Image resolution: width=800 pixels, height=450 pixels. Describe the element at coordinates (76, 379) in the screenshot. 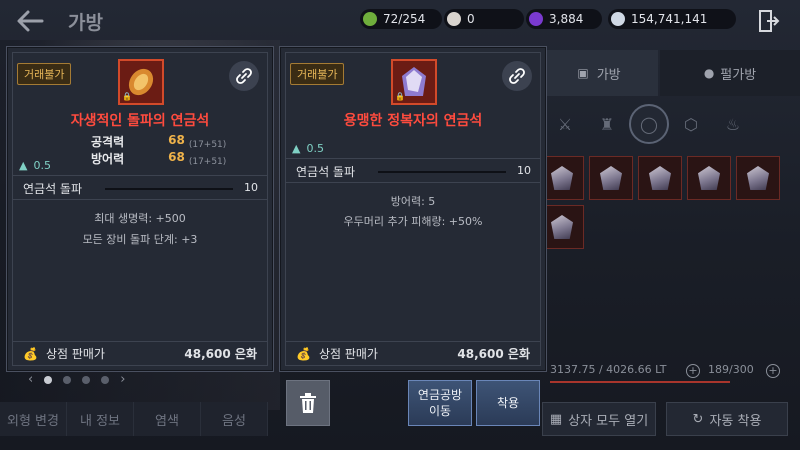

I see `pager: ‹ ›` at that location.